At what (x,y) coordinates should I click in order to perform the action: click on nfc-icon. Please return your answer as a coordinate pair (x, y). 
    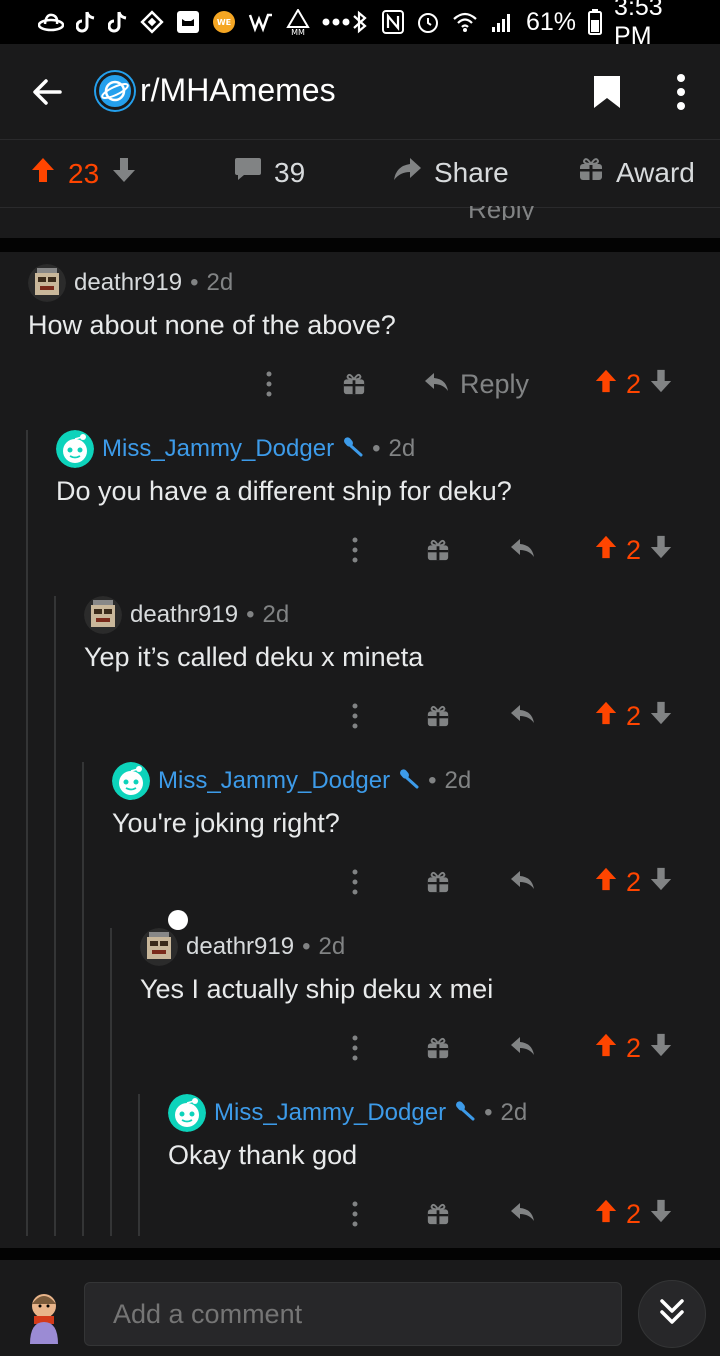
    Looking at the image, I should click on (393, 22).